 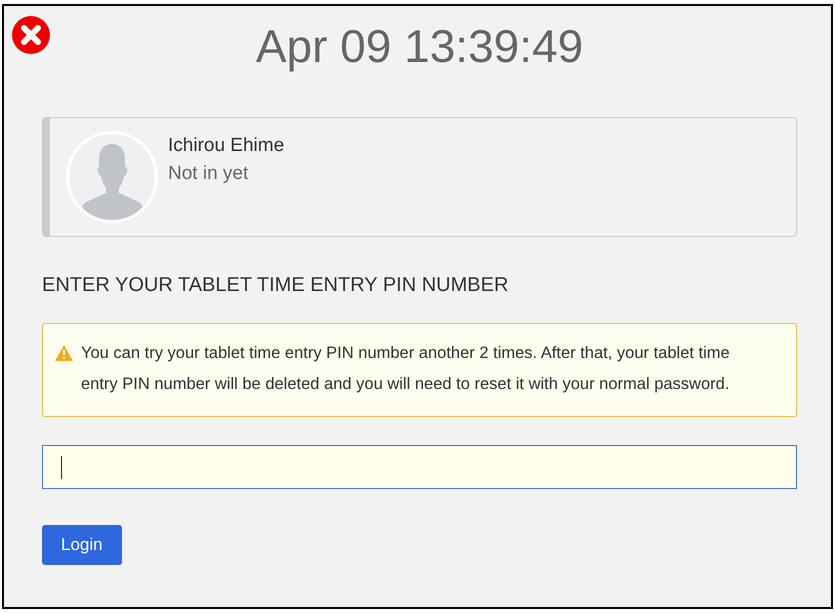 I want to click on clock-text: Apr 09 13:39:49, so click(x=420, y=46).